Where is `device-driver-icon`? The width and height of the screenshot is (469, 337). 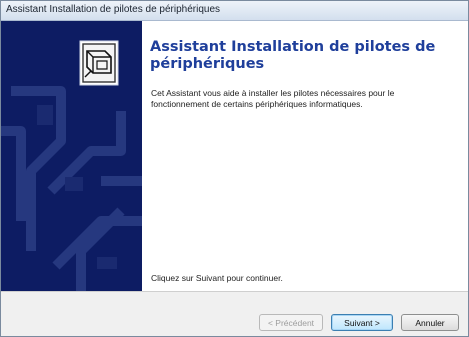 device-driver-icon is located at coordinates (99, 63).